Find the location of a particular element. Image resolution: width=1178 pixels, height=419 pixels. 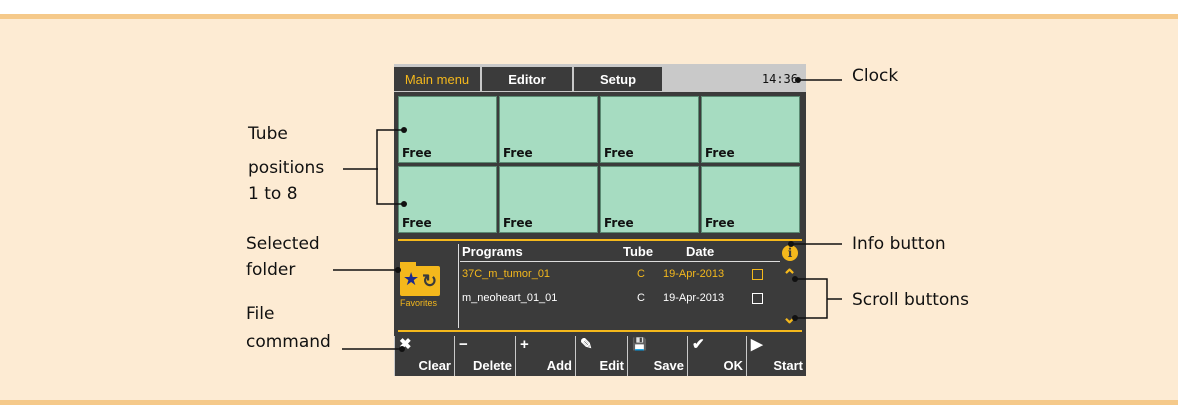

callout-tube-line-2: positions is located at coordinates (286, 168).